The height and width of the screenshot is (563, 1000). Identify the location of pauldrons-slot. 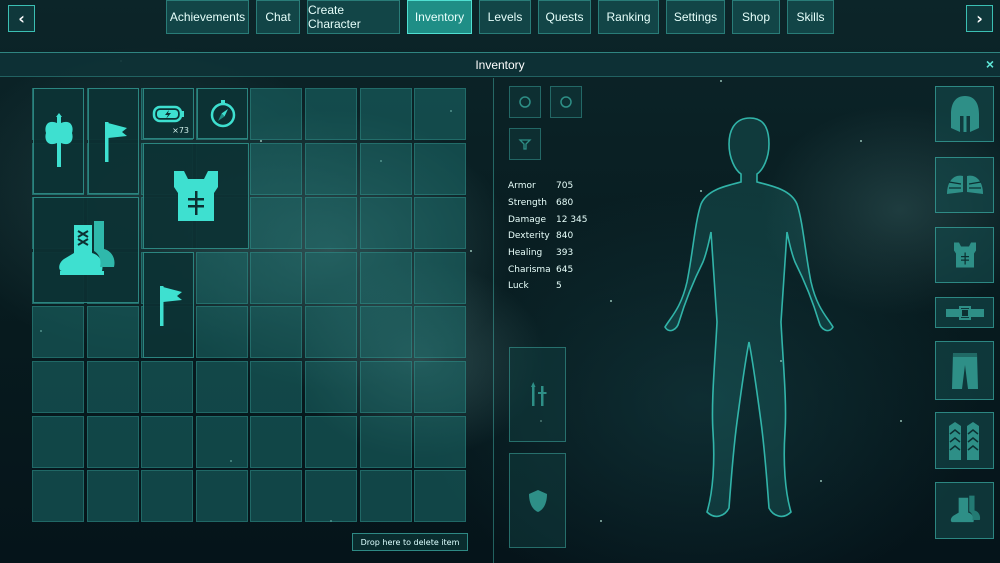
(964, 185).